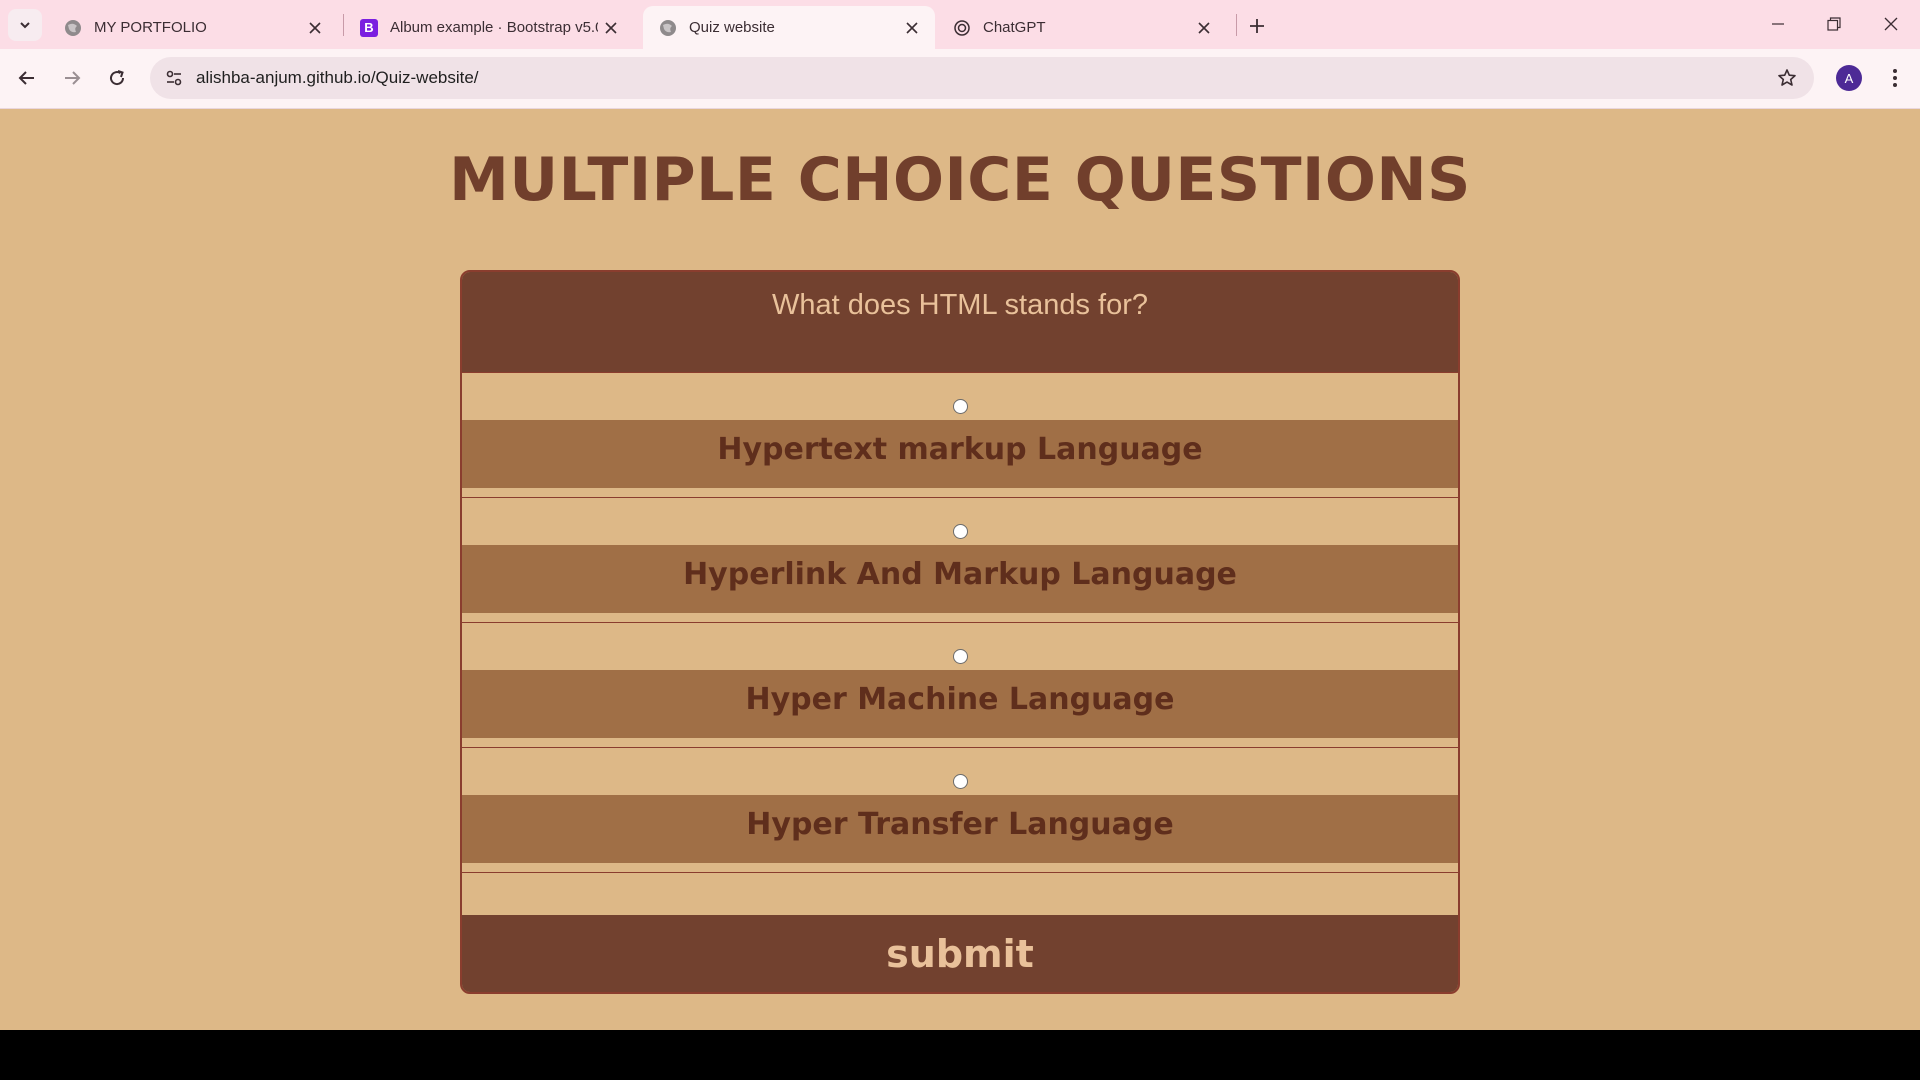 This screenshot has height=1080, width=1920. I want to click on option-row: Hyperlink And Markup Language, so click(960, 560).